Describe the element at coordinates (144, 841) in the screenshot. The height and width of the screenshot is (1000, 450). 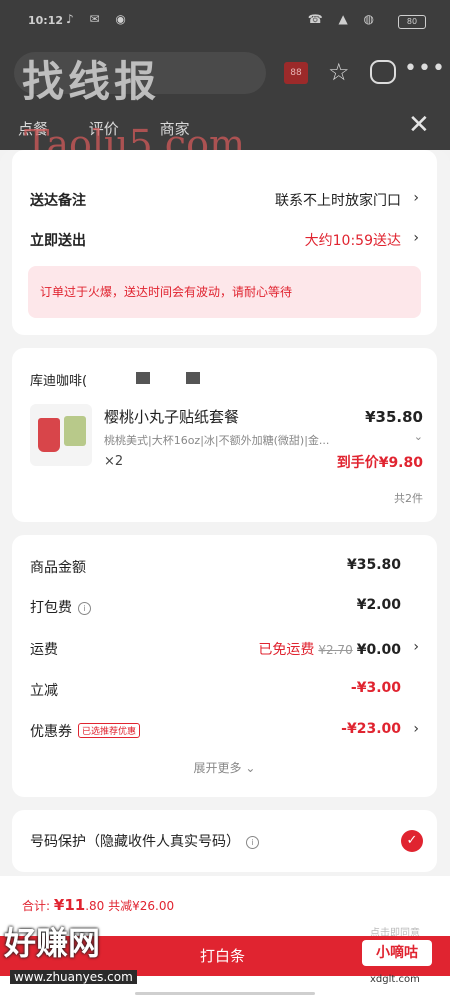
I see `privacy-label: 号码保护（隐藏收件人真实号码） i` at that location.